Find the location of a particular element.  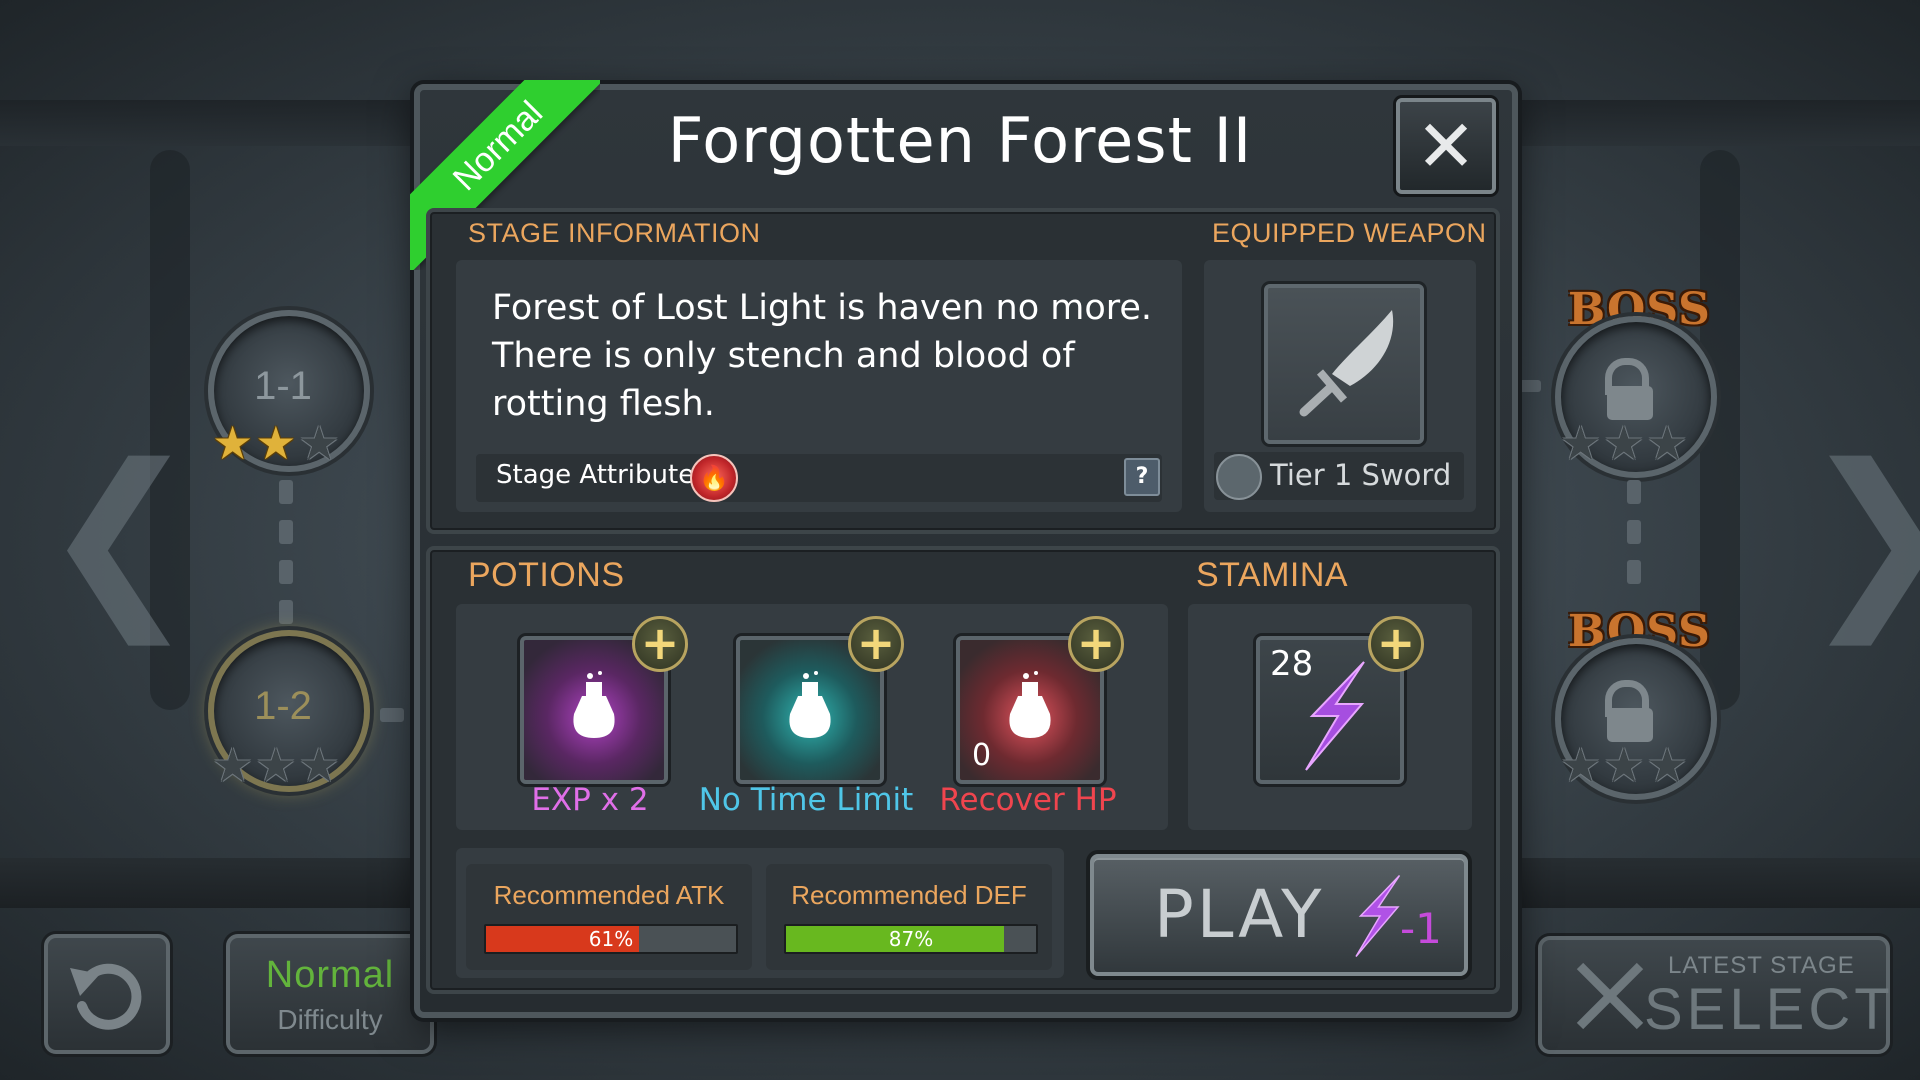

recommended-atk-percent: 61% is located at coordinates (611, 939).